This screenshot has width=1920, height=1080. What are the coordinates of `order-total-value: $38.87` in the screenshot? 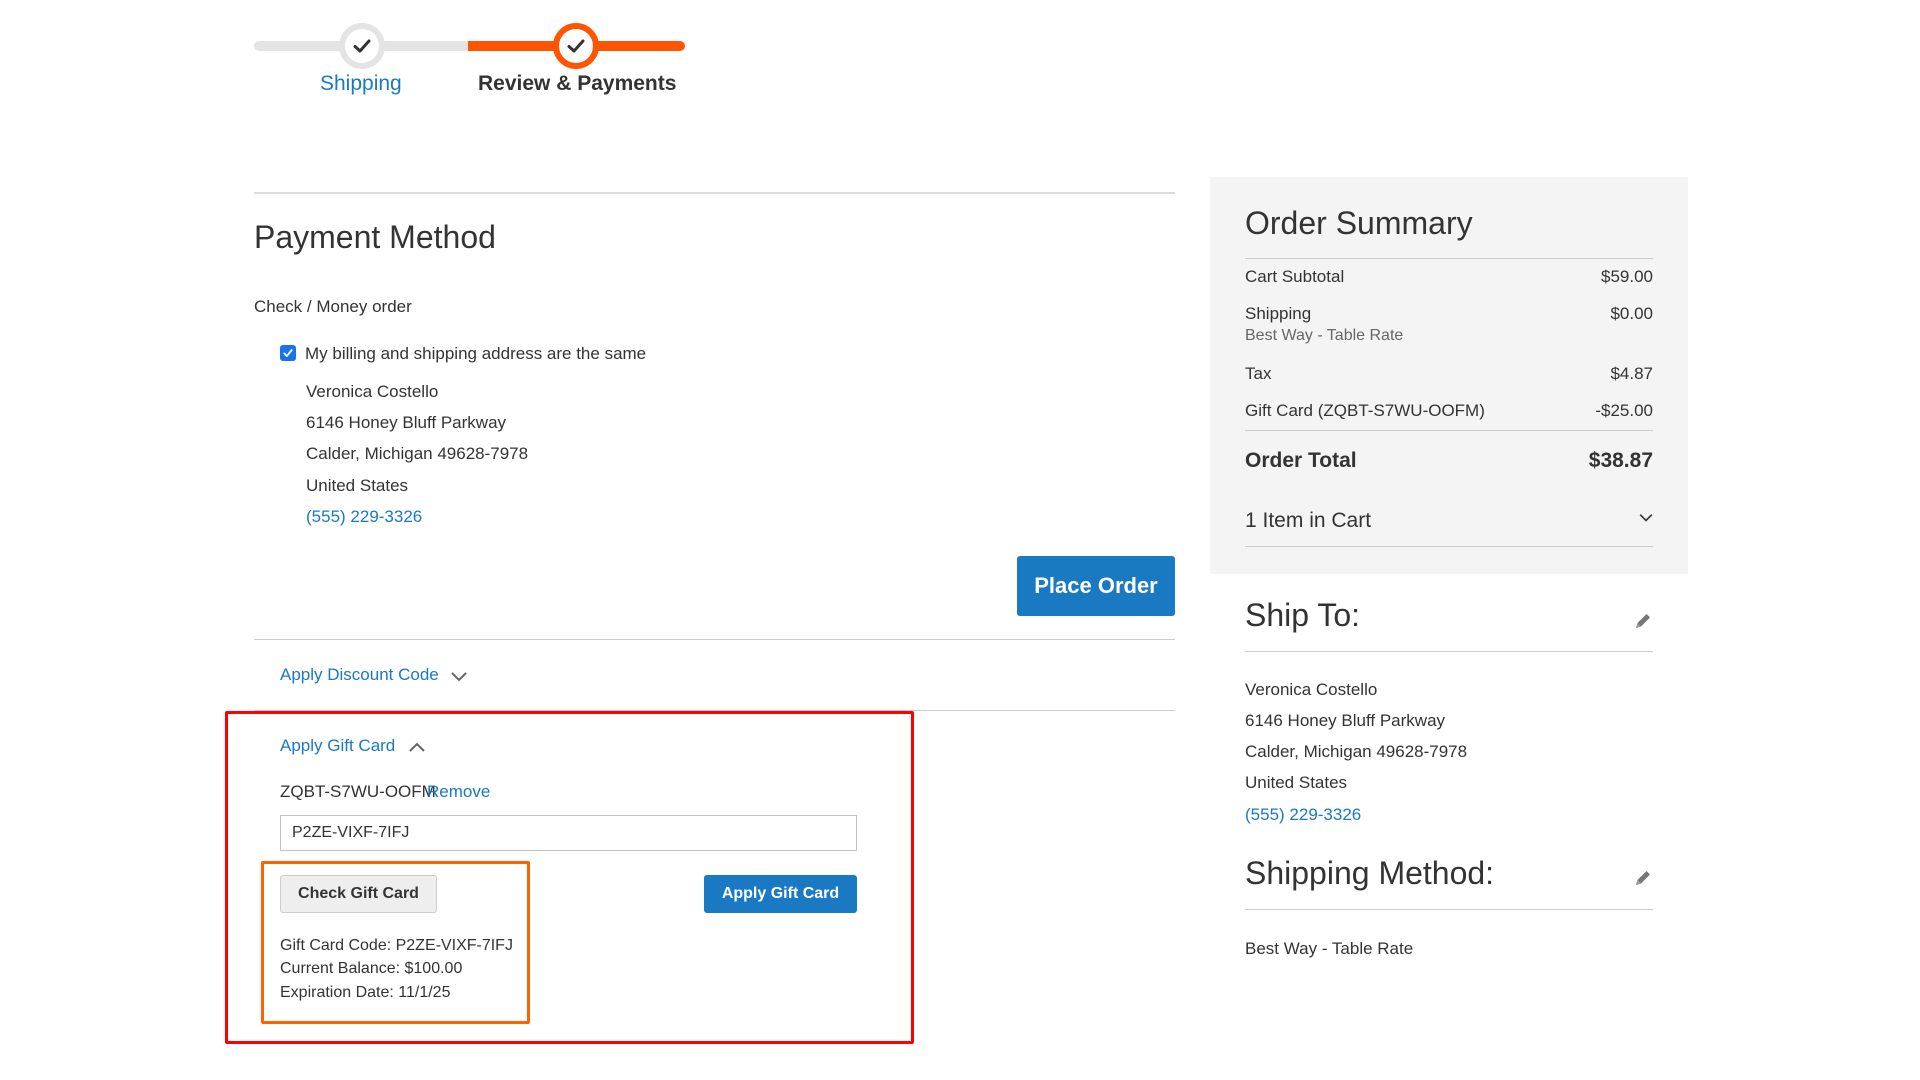 It's located at (1620, 460).